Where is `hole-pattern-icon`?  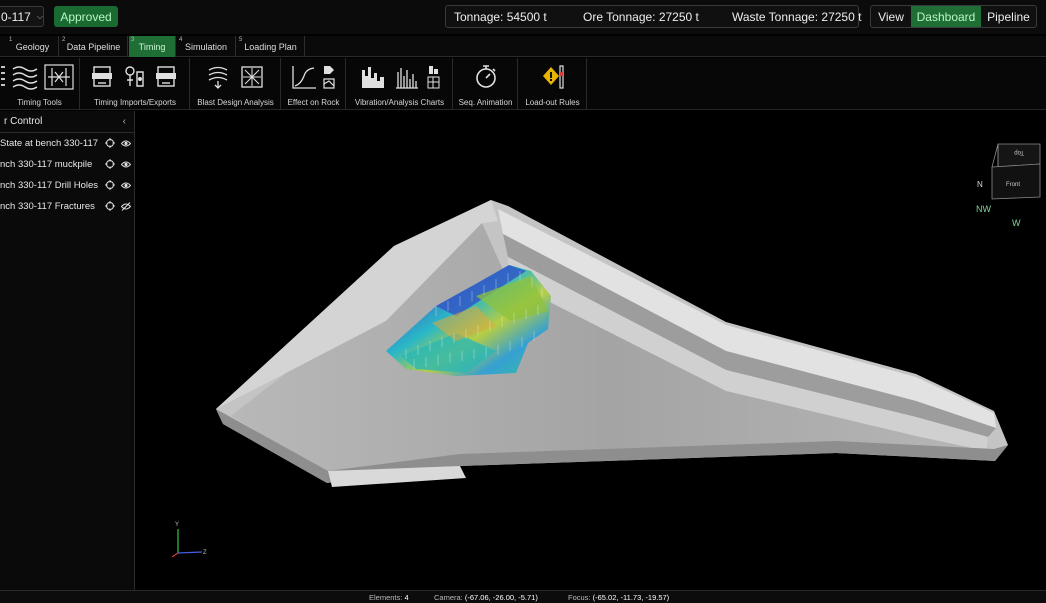 hole-pattern-icon is located at coordinates (252, 77).